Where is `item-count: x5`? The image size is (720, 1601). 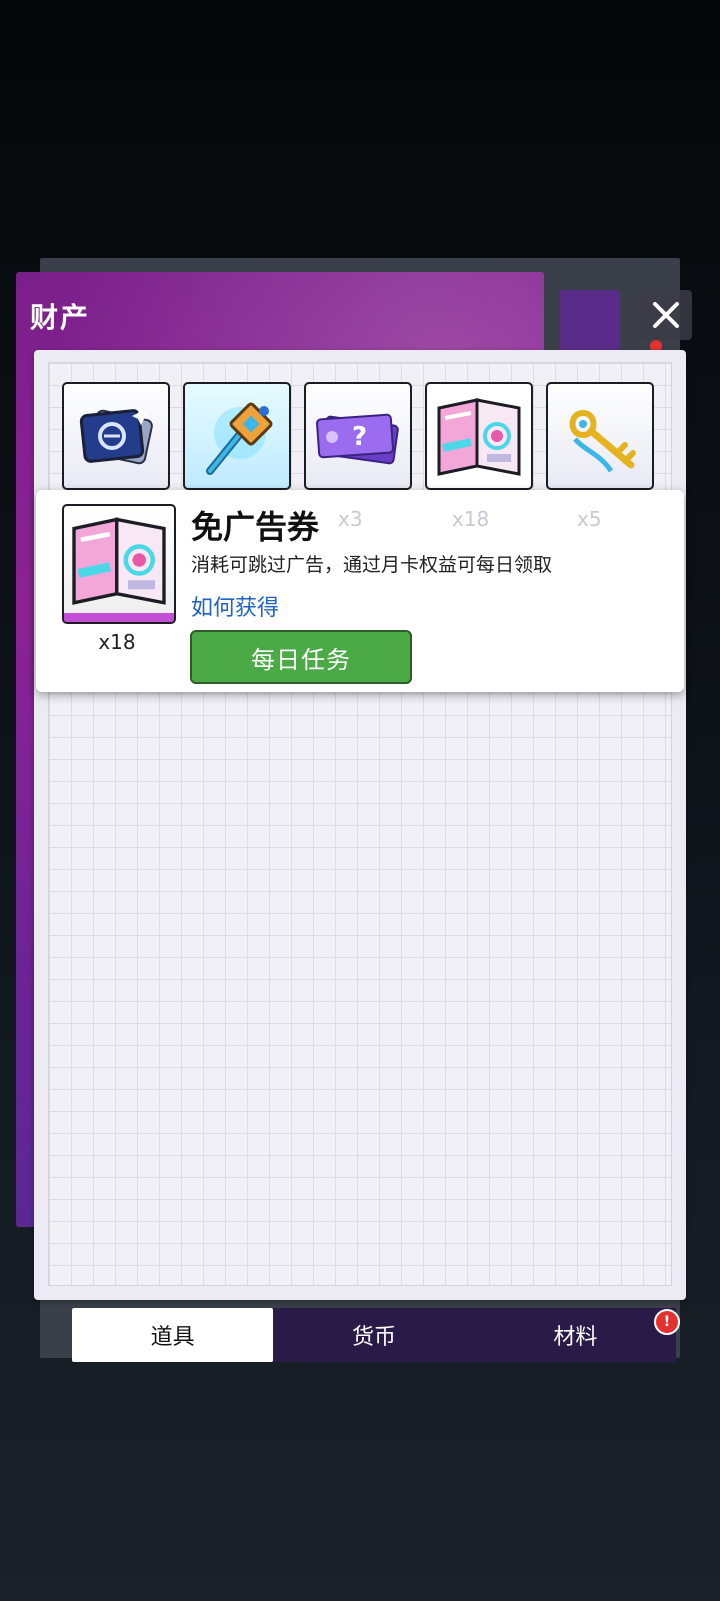
item-count: x5 is located at coordinates (589, 519).